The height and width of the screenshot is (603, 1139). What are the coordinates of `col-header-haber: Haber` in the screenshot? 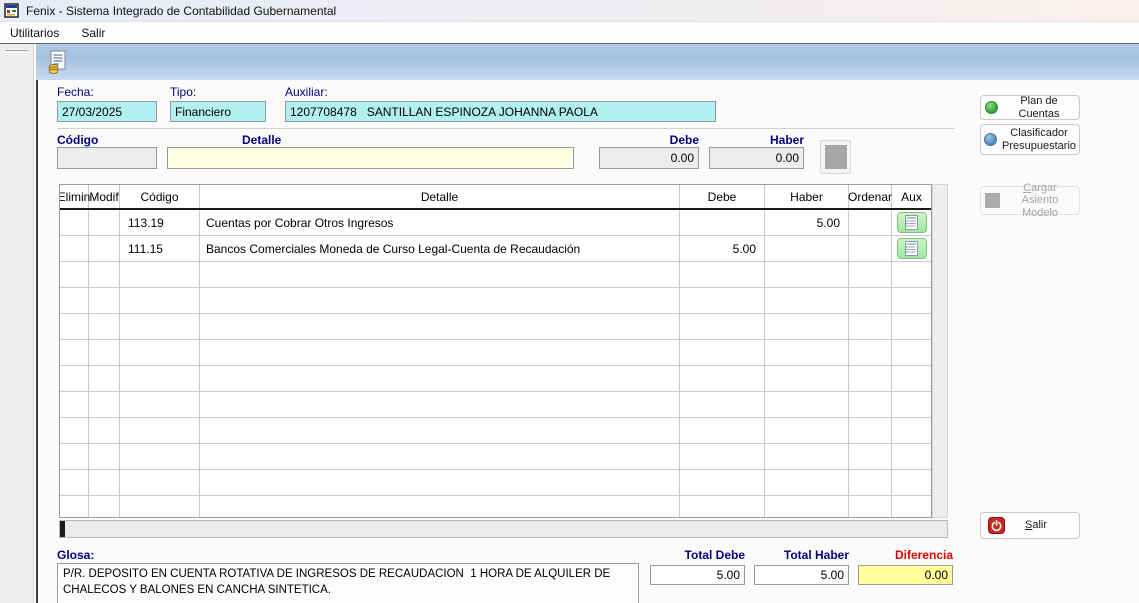 It's located at (807, 196).